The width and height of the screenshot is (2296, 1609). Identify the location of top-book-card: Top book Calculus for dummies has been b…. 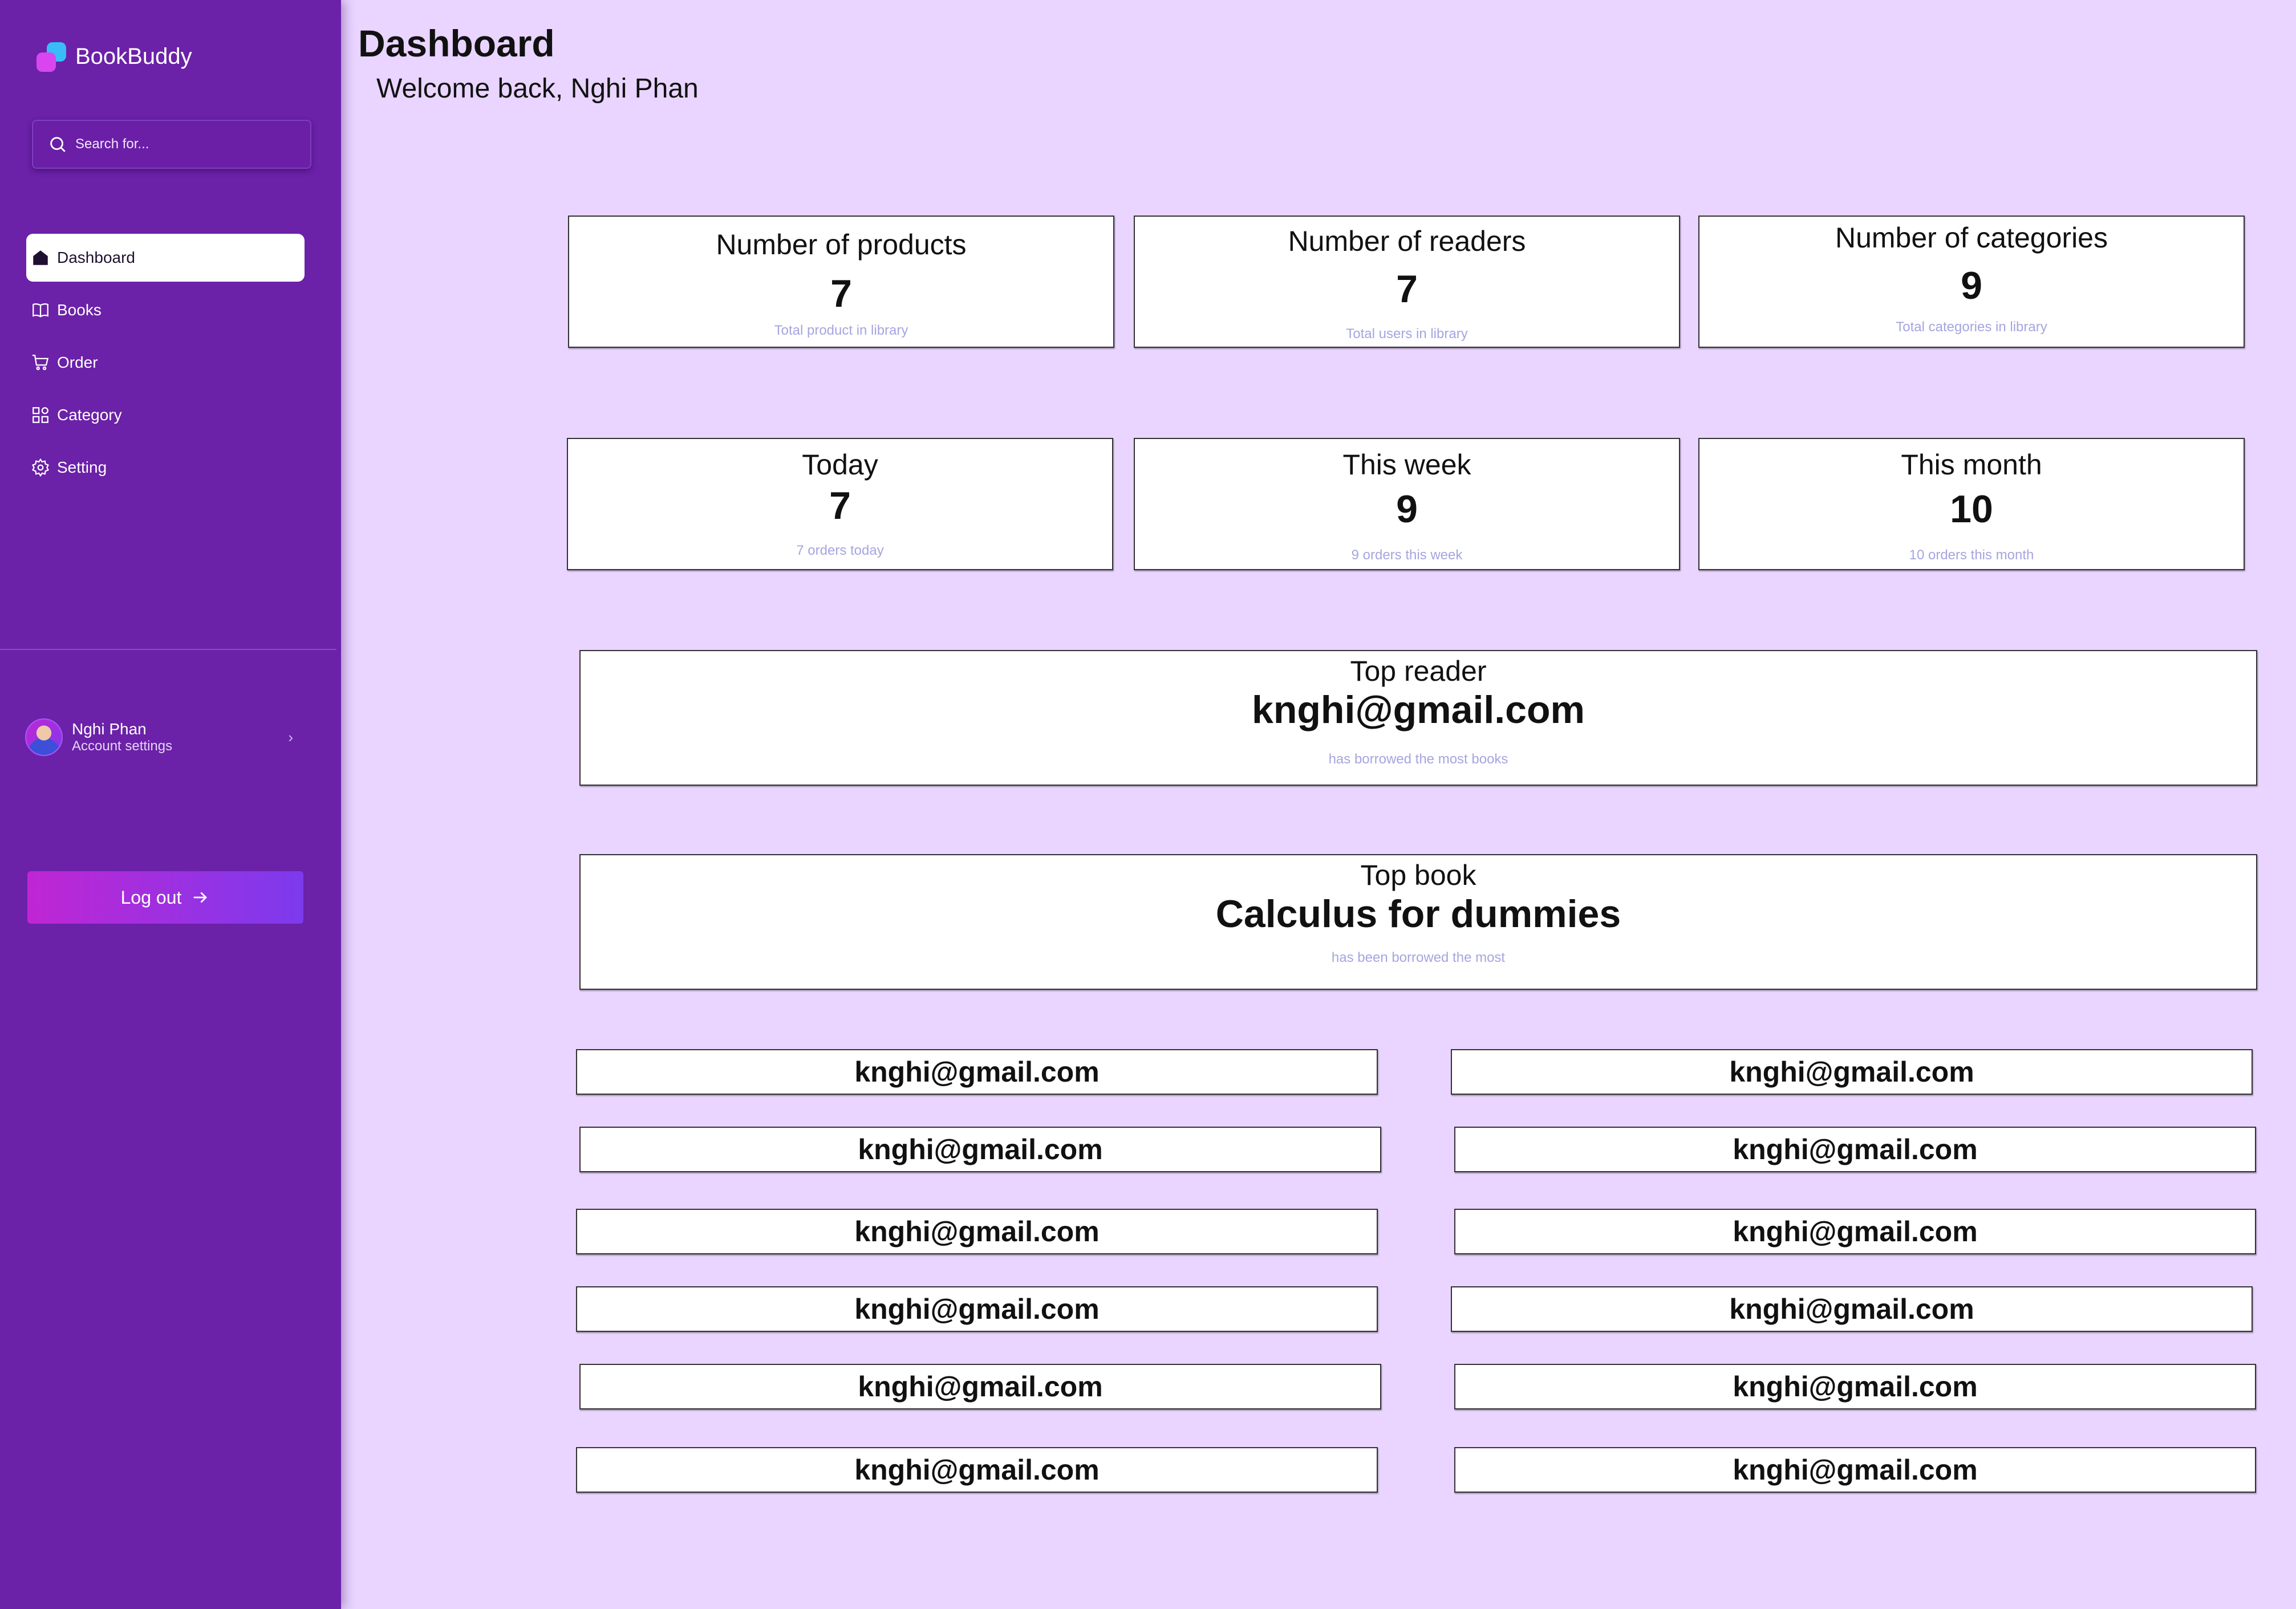
(1418, 922).